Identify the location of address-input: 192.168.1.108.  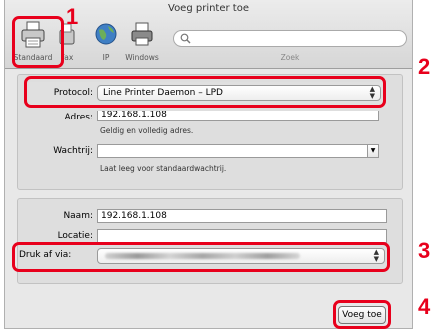
(238, 116).